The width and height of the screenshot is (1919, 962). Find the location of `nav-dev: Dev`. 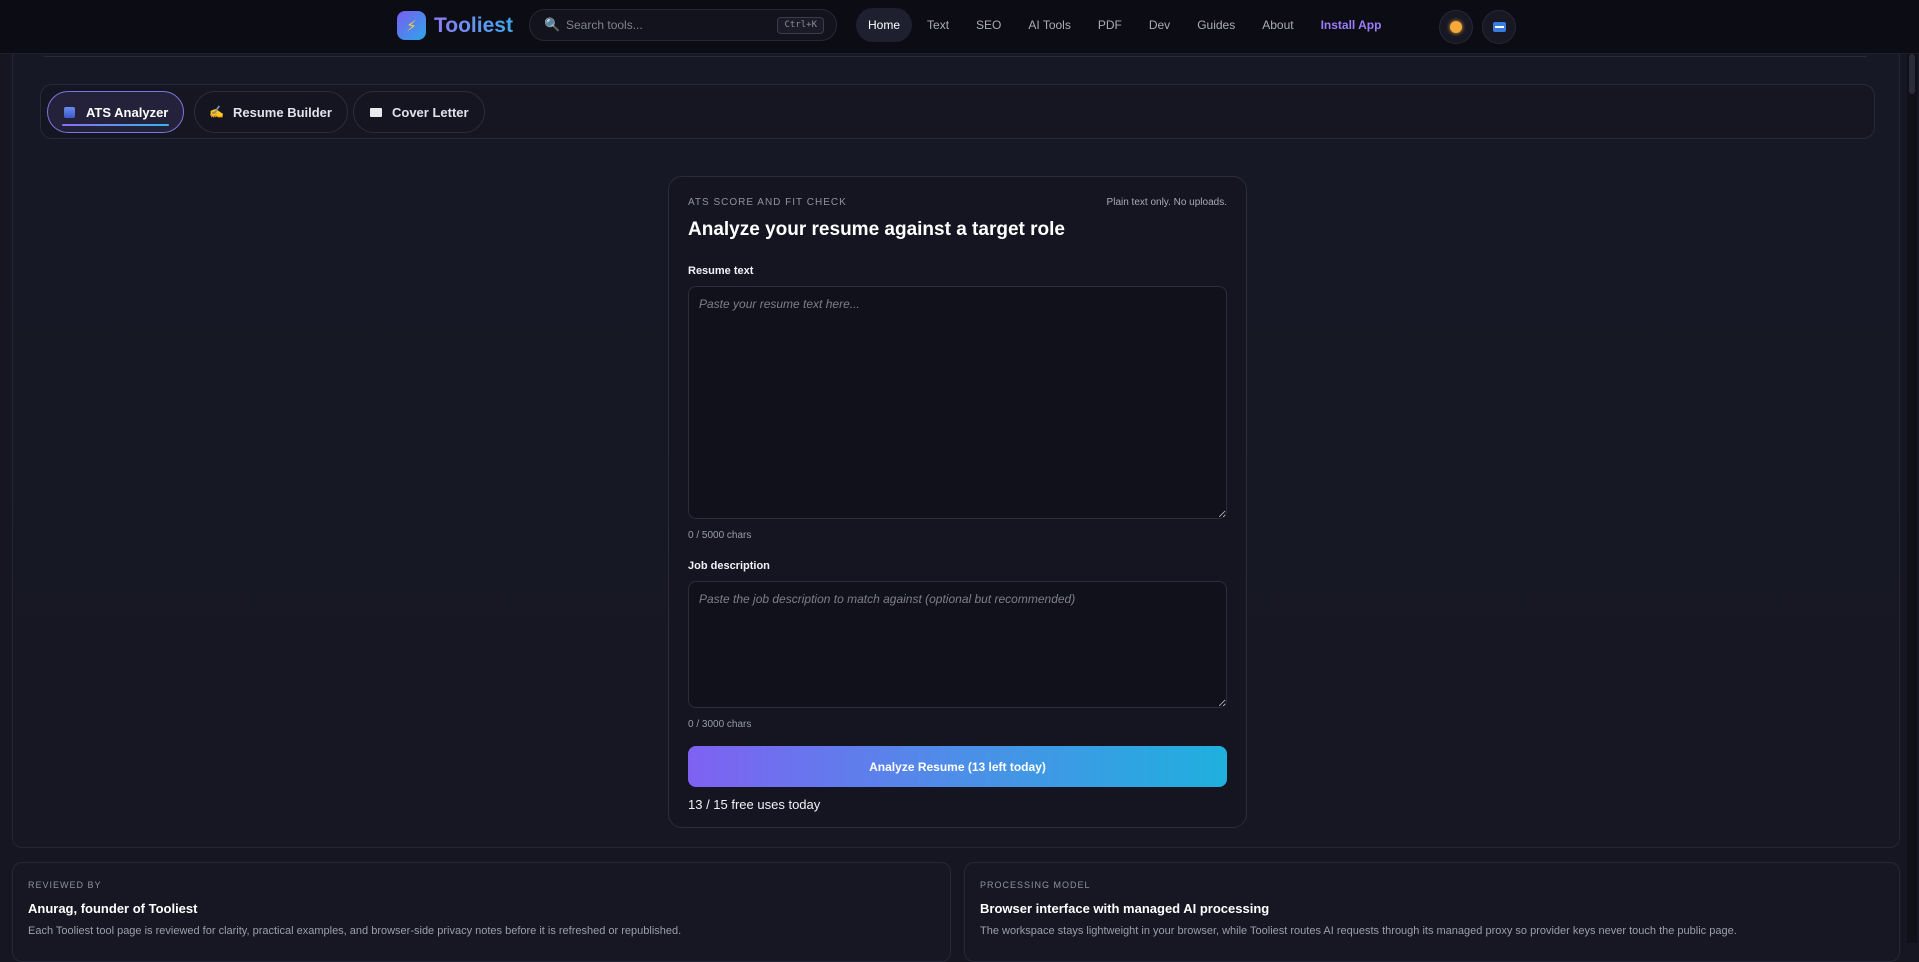

nav-dev: Dev is located at coordinates (1159, 25).